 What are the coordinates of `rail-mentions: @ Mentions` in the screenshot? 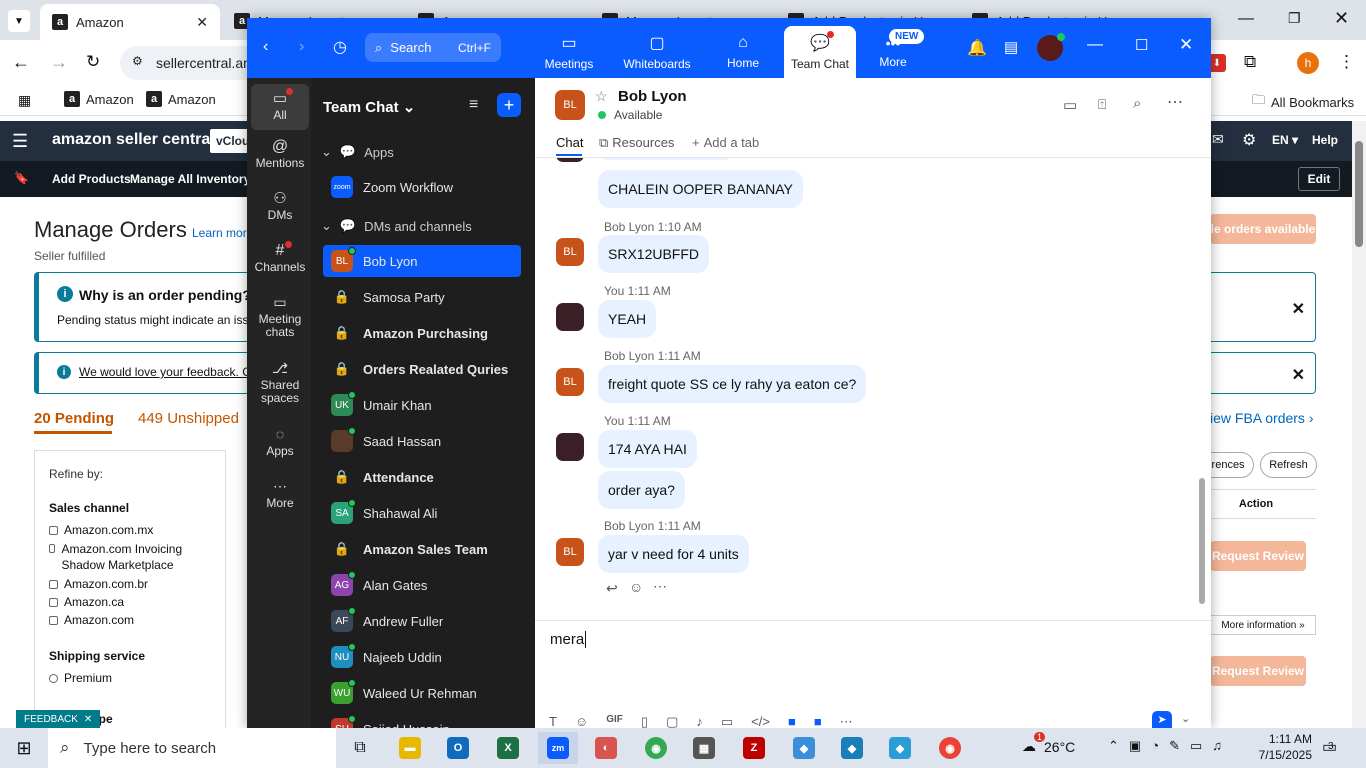 It's located at (280, 154).